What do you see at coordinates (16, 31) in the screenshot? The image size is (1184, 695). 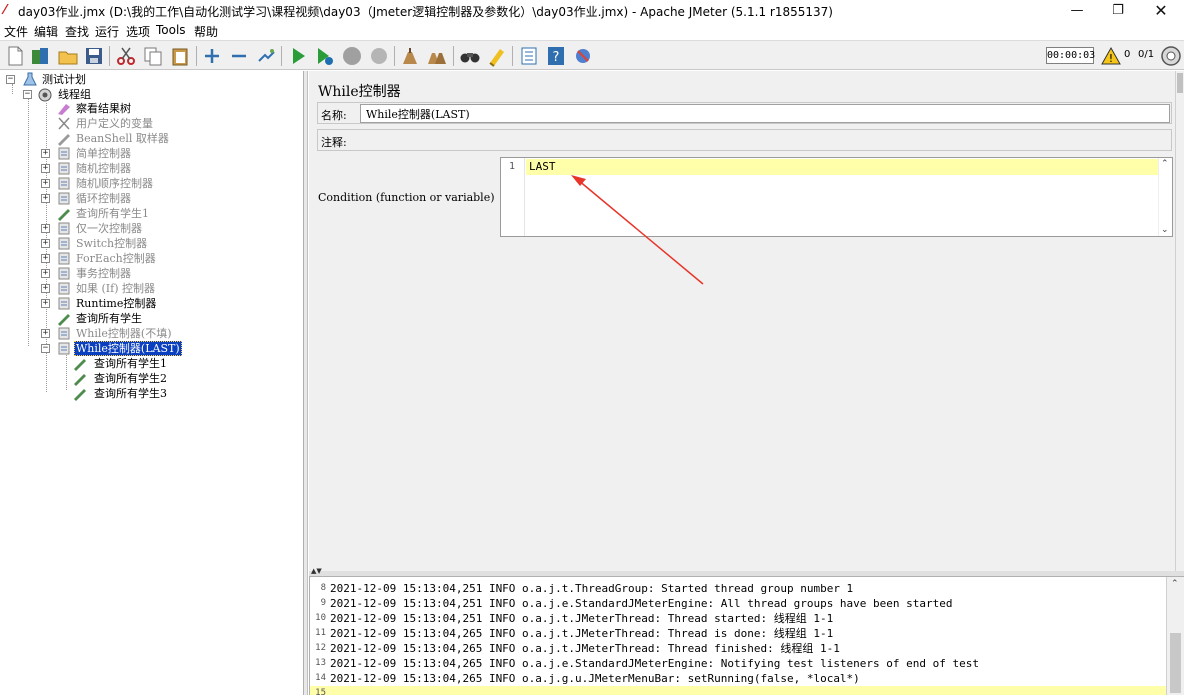 I see `menu-file: 文件` at bounding box center [16, 31].